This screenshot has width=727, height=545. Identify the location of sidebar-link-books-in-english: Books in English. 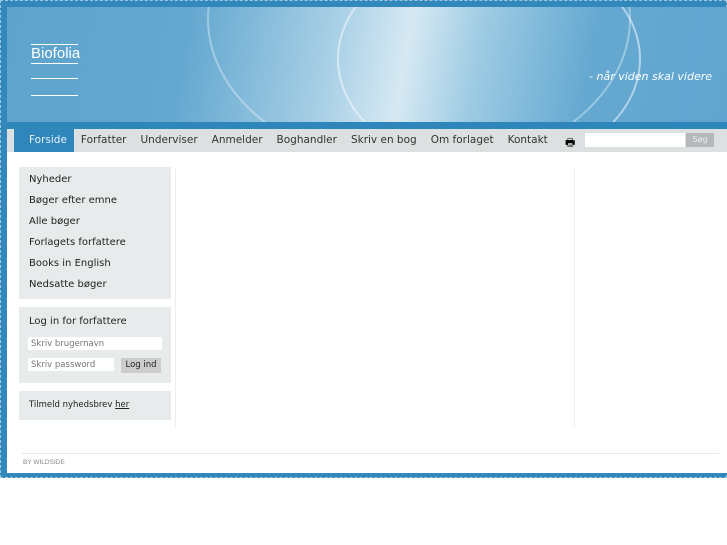
(95, 263).